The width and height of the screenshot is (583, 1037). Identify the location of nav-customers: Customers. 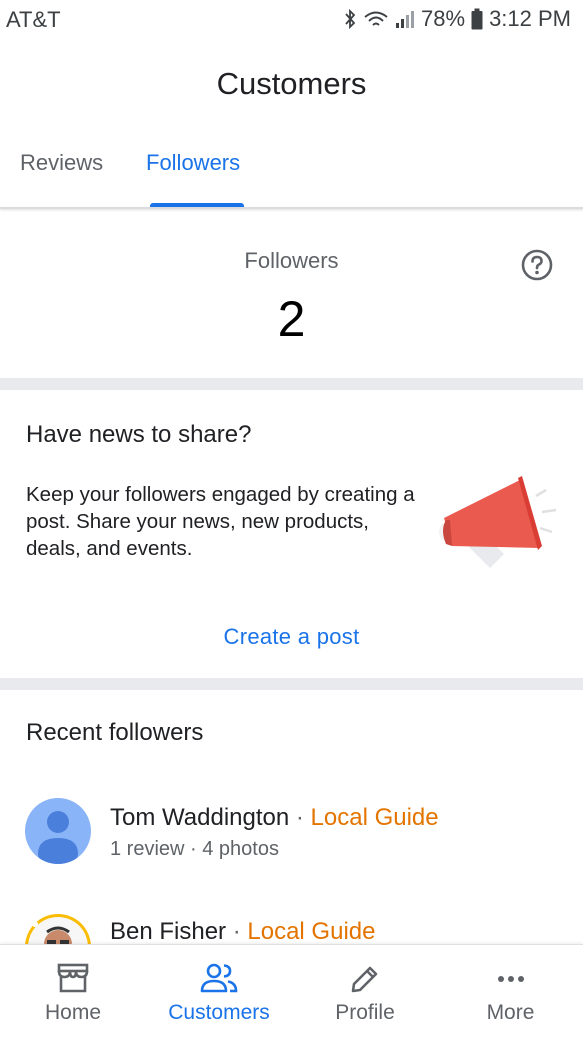
(219, 991).